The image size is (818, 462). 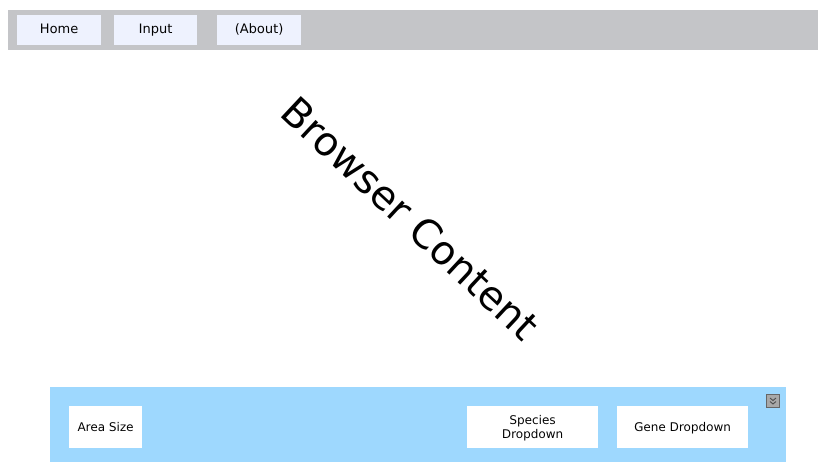 I want to click on collapse-button, so click(x=773, y=401).